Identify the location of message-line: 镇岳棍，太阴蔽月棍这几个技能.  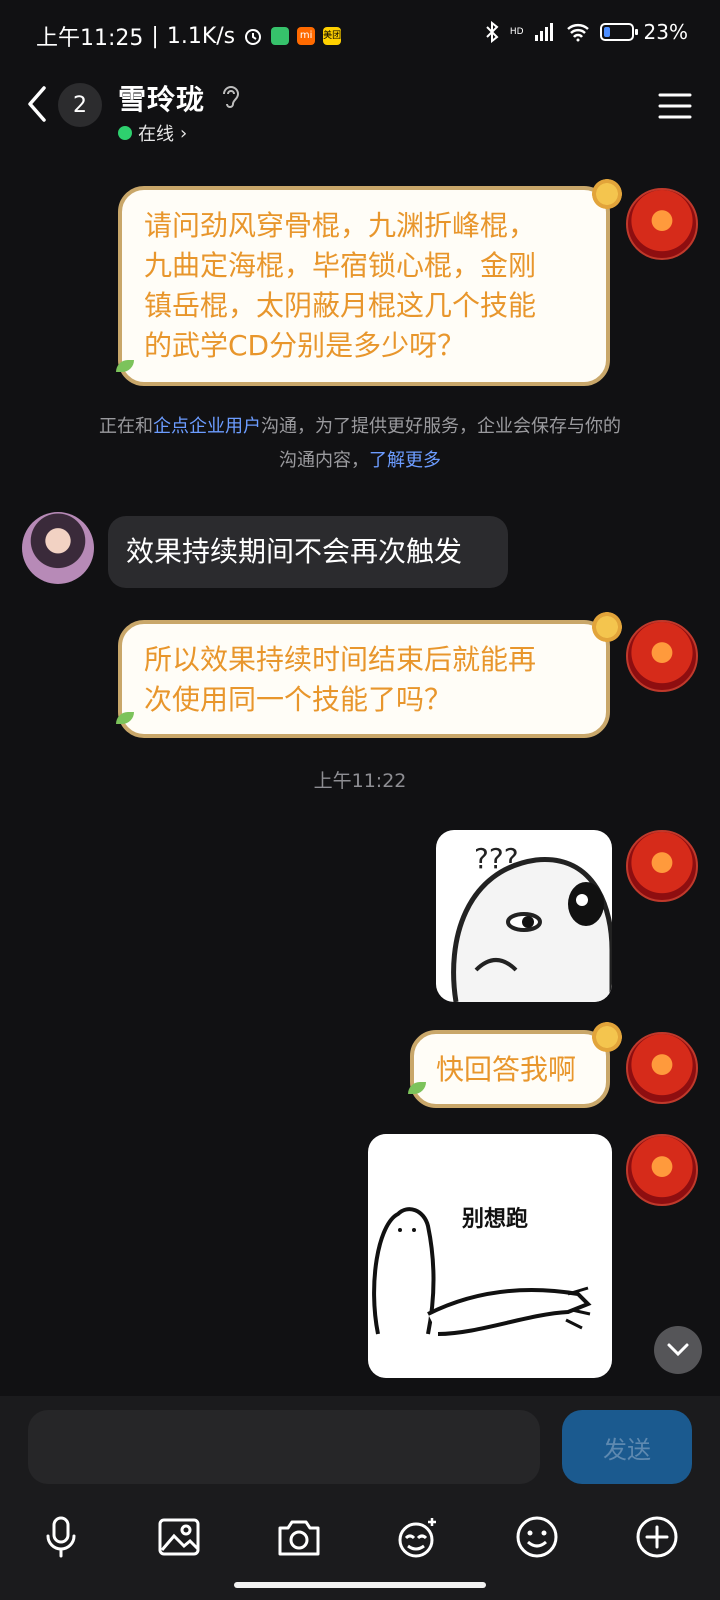
(340, 305).